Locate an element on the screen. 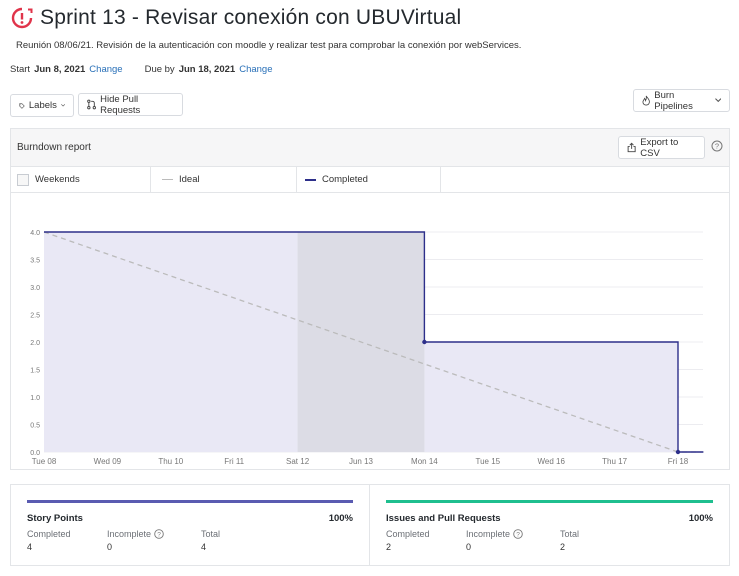  x-tick-label: Thu 17 is located at coordinates (614, 461).